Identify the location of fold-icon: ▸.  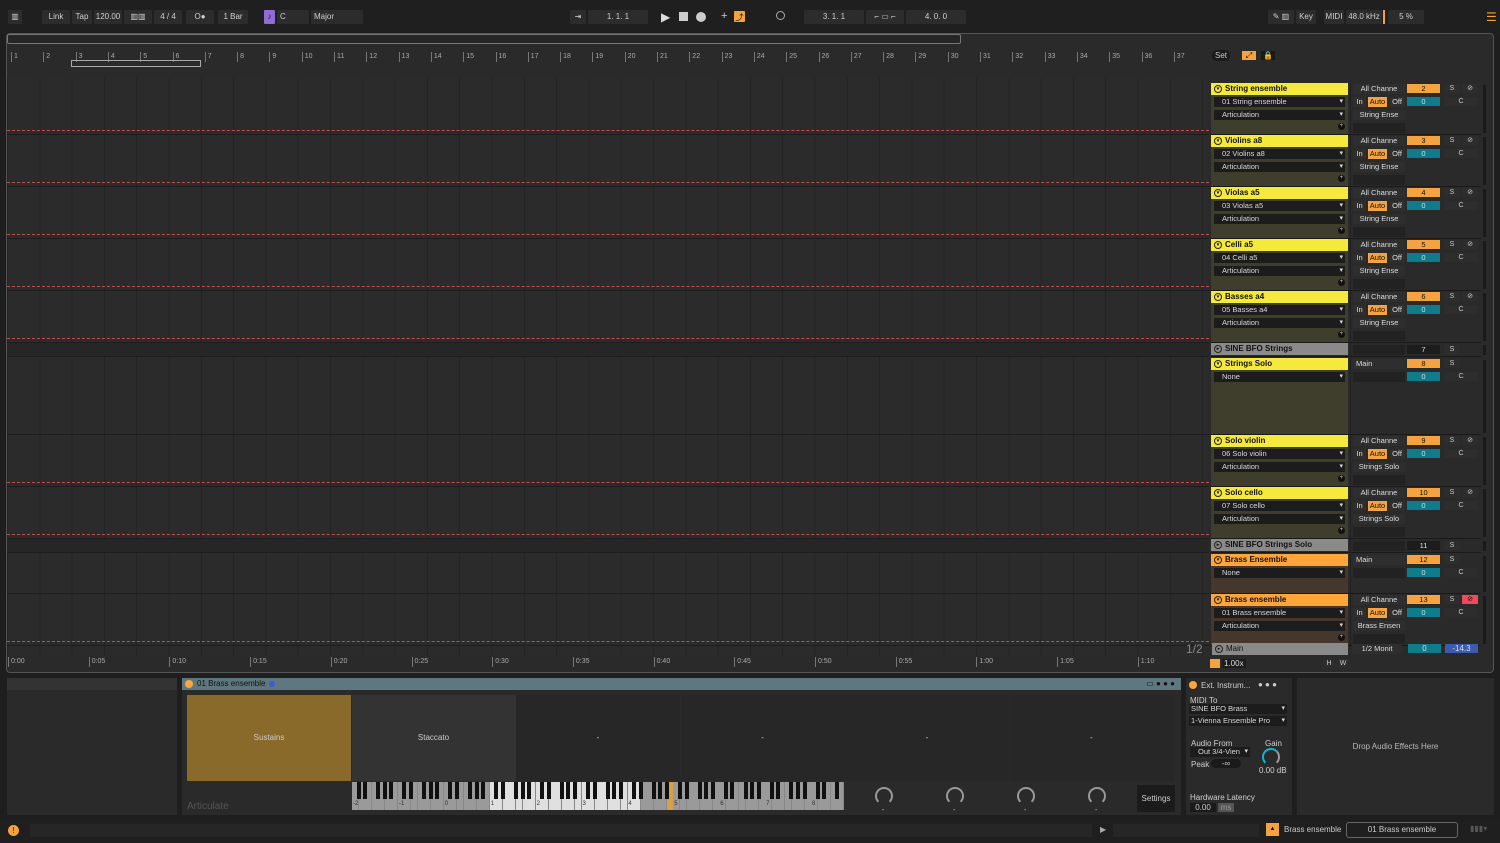
(1218, 349).